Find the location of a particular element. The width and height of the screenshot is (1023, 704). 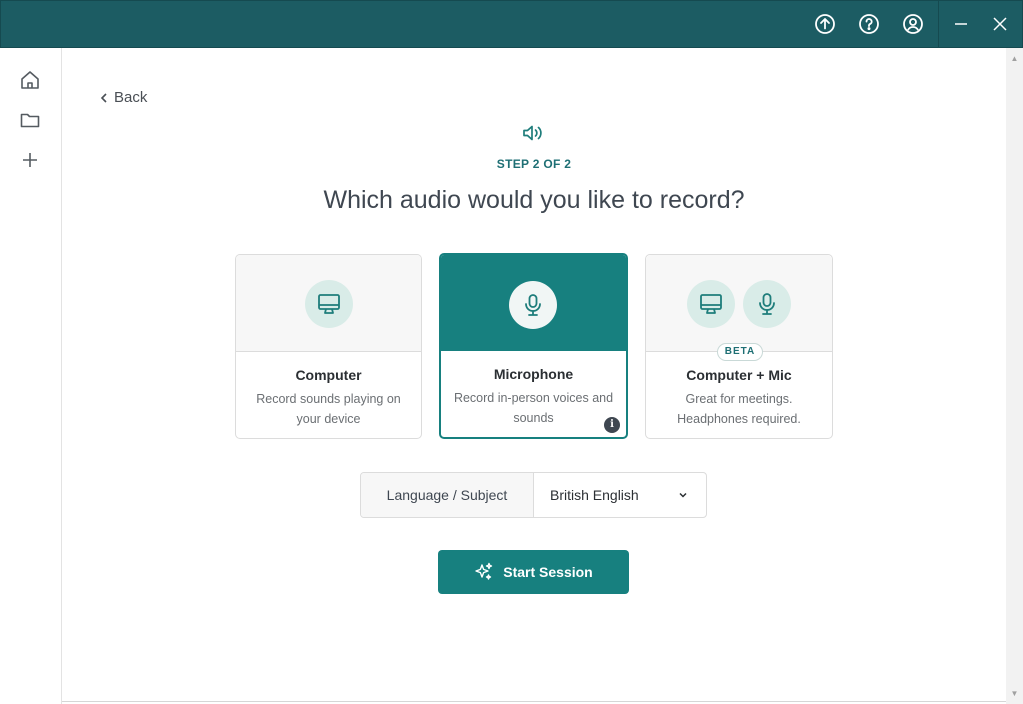

vertical-scrollbar: ▲ ▼ is located at coordinates (1014, 376).